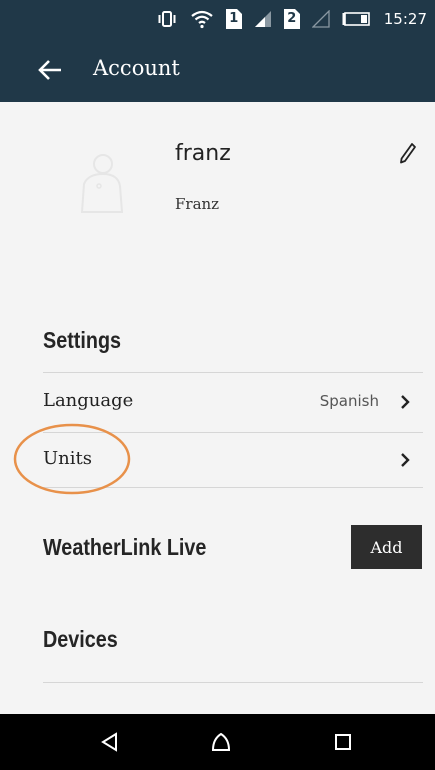 The width and height of the screenshot is (435, 770). Describe the element at coordinates (233, 460) in the screenshot. I see `units-row: Units` at that location.